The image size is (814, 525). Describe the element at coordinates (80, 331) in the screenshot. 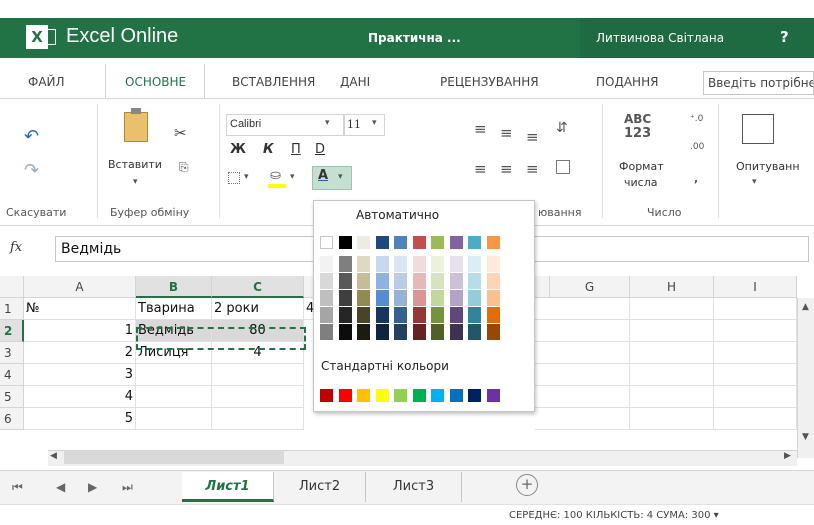

I see `cell-A2: 1` at that location.